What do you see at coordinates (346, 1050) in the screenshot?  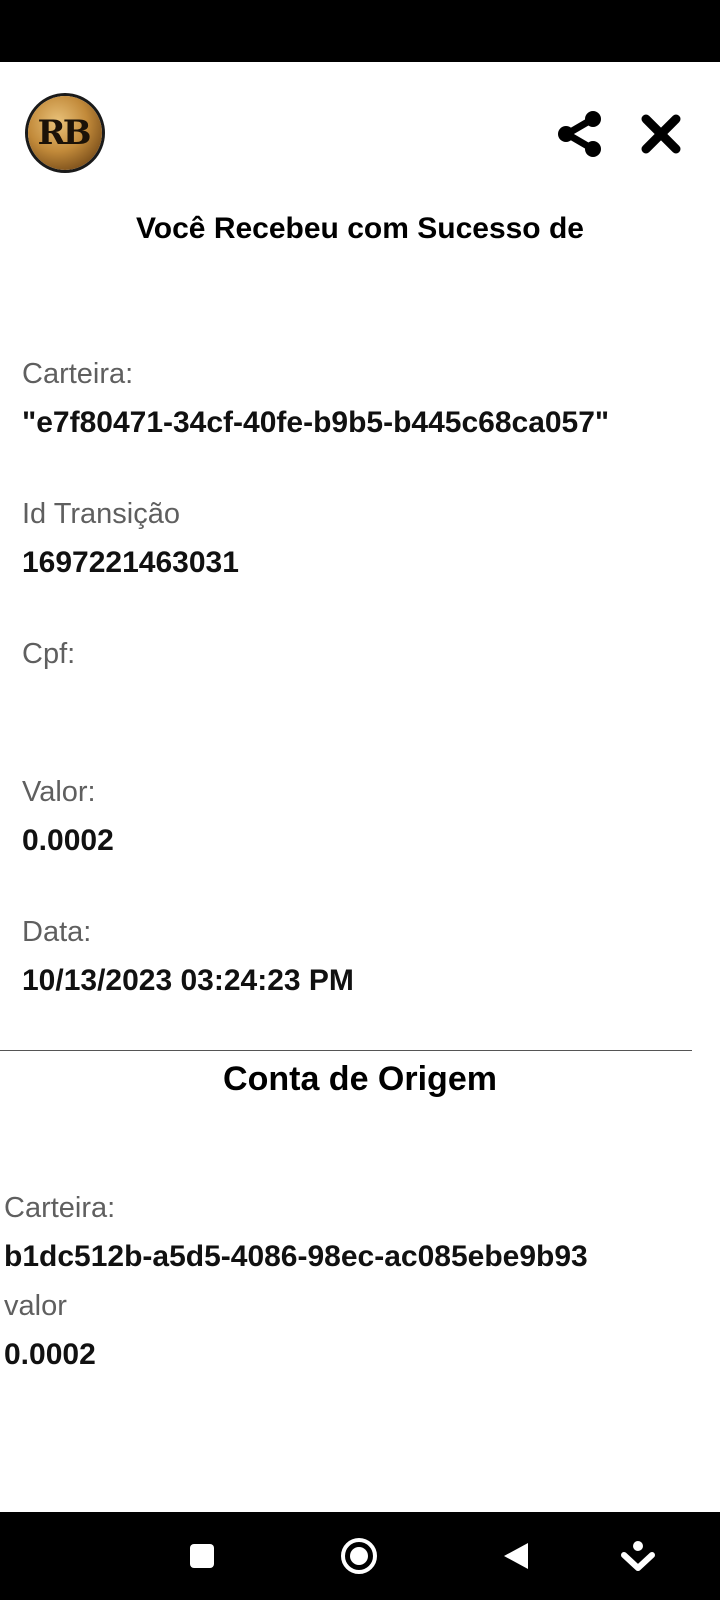 I see `section-divider` at bounding box center [346, 1050].